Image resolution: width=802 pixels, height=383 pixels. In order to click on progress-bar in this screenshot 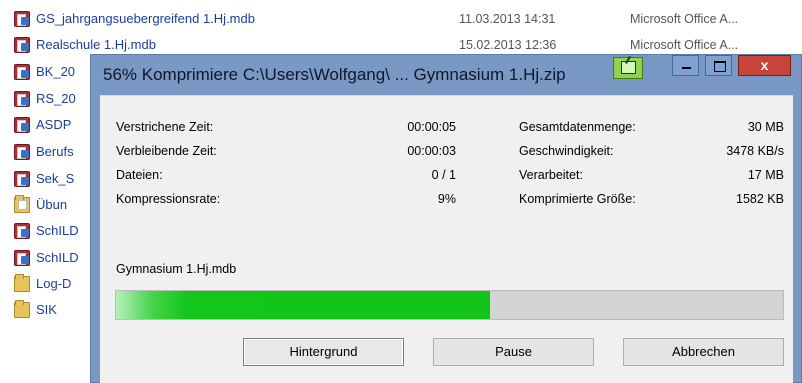, I will do `click(449, 305)`.